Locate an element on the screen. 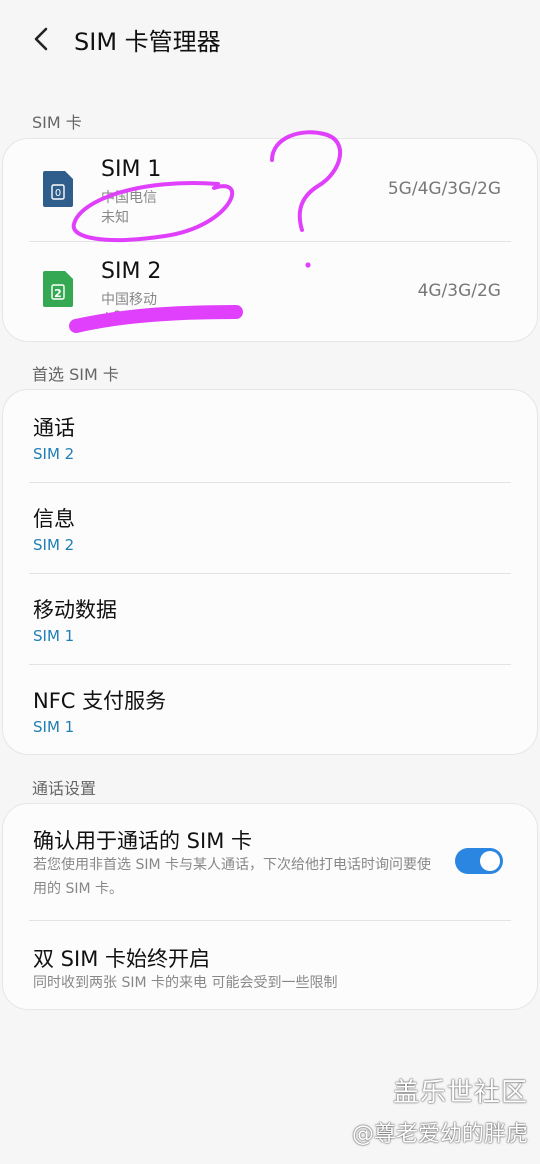 This screenshot has width=540, height=1164. back-button is located at coordinates (43, 39).